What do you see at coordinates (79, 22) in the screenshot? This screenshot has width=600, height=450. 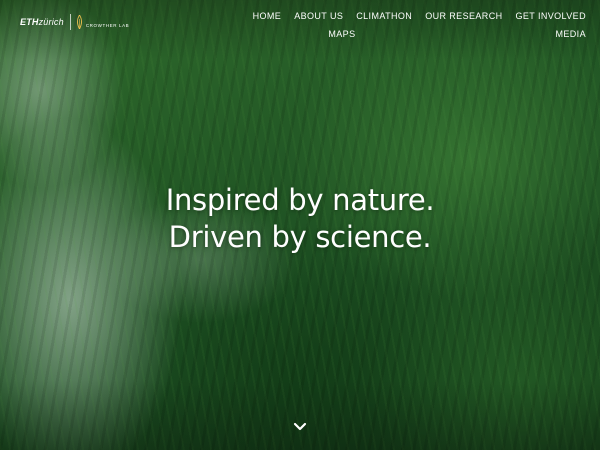 I see `leaf-flame-icon` at bounding box center [79, 22].